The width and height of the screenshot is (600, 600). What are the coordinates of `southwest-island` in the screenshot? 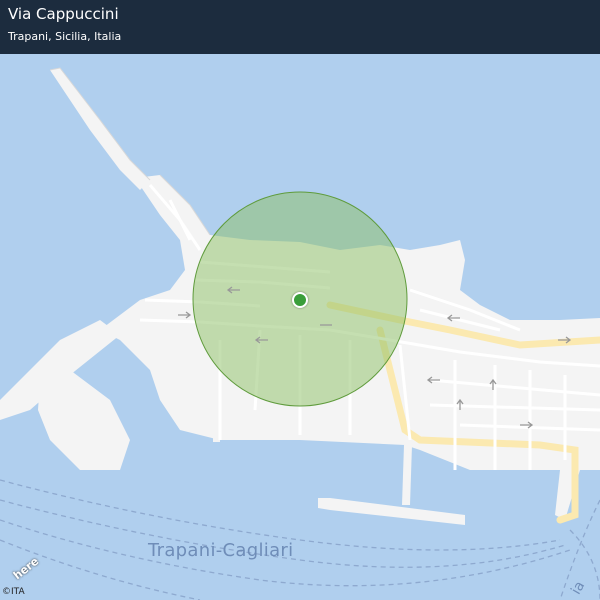 It's located at (84, 420).